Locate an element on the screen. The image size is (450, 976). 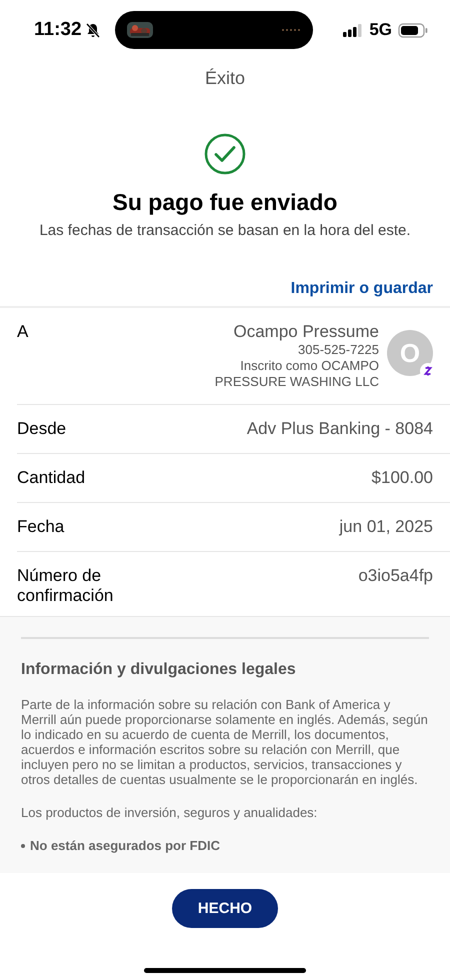
dots-icon is located at coordinates (290, 30).